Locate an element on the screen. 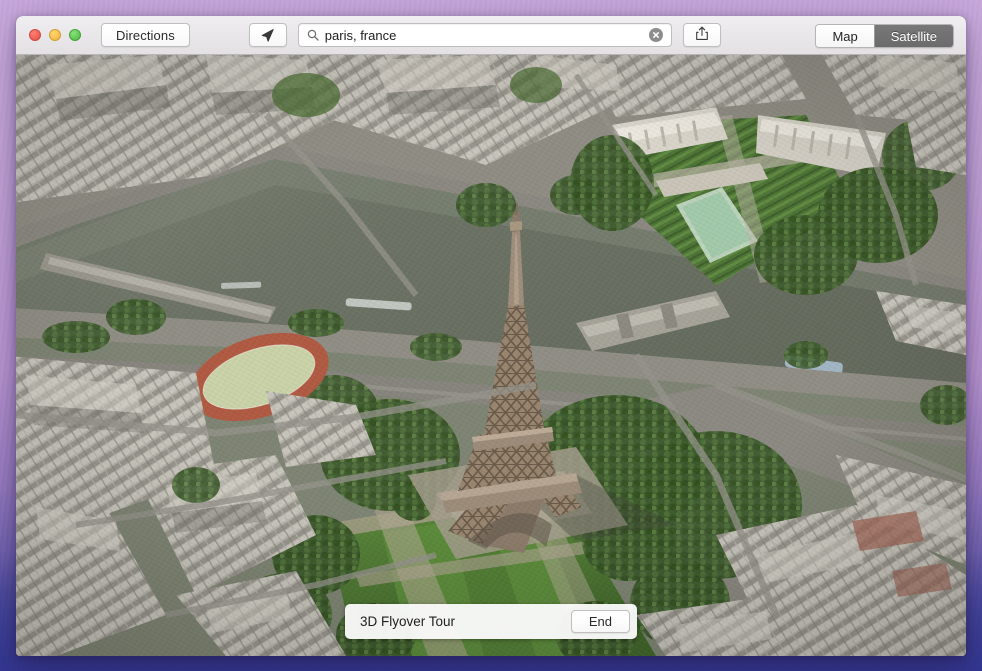 This screenshot has height=671, width=982. current-location-button is located at coordinates (267, 35).